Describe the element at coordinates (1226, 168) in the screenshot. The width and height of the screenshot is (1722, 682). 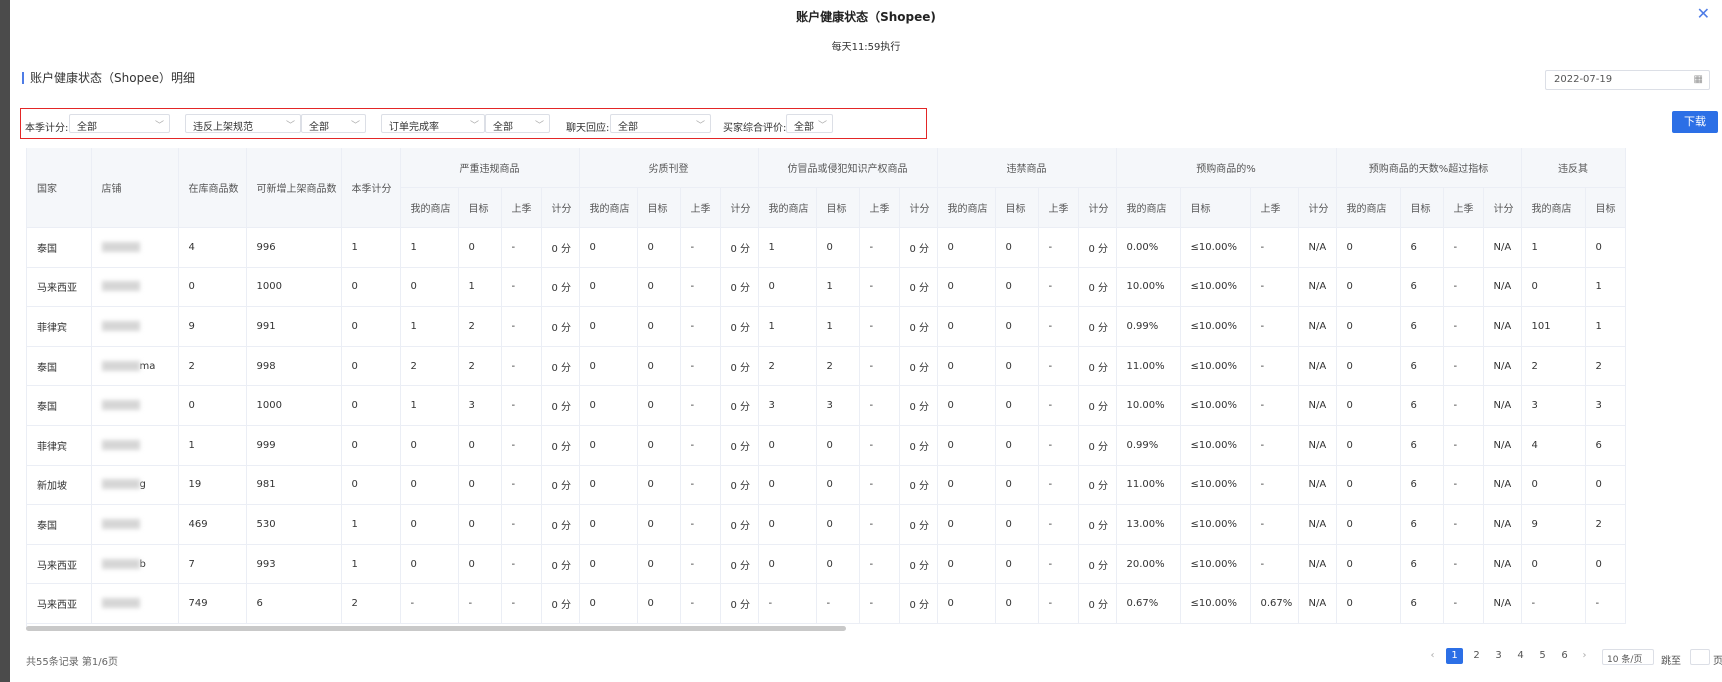
I see `group-preorder-percent: 预购商品的%` at that location.